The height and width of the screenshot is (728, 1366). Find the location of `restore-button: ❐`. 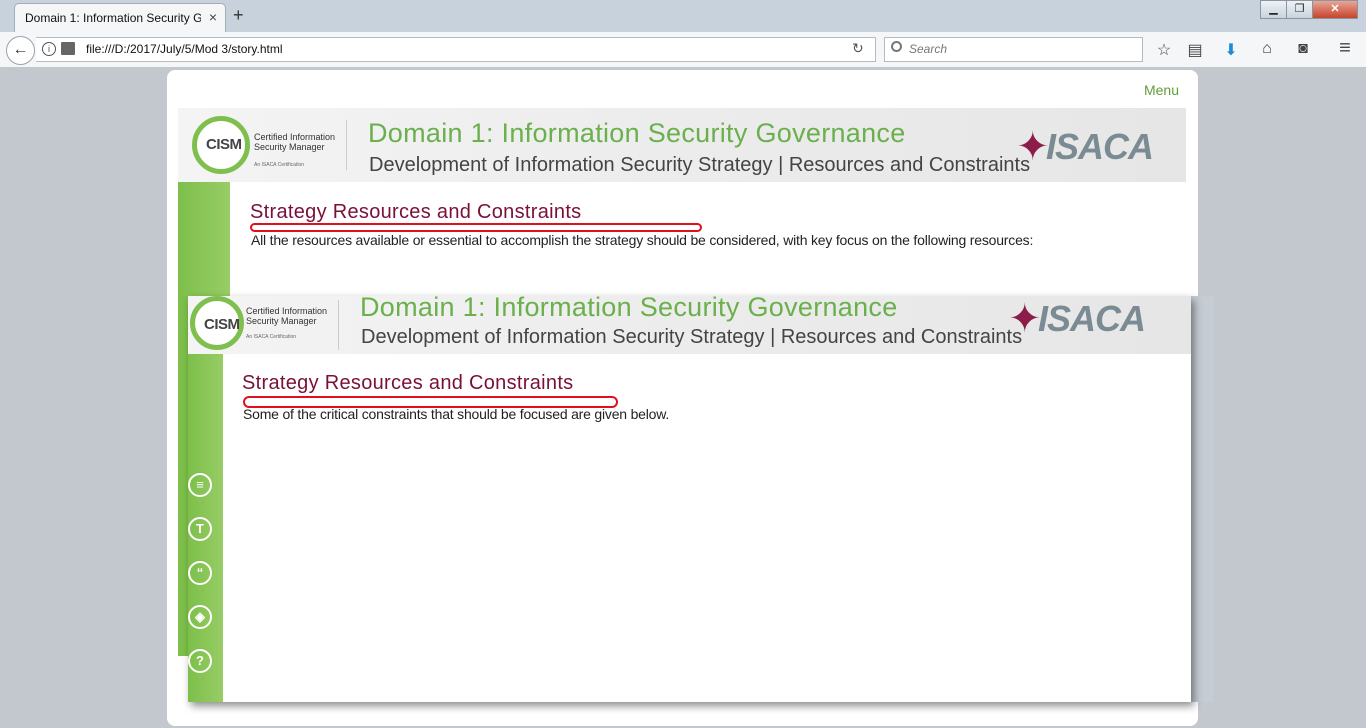

restore-button: ❐ is located at coordinates (1299, 9).